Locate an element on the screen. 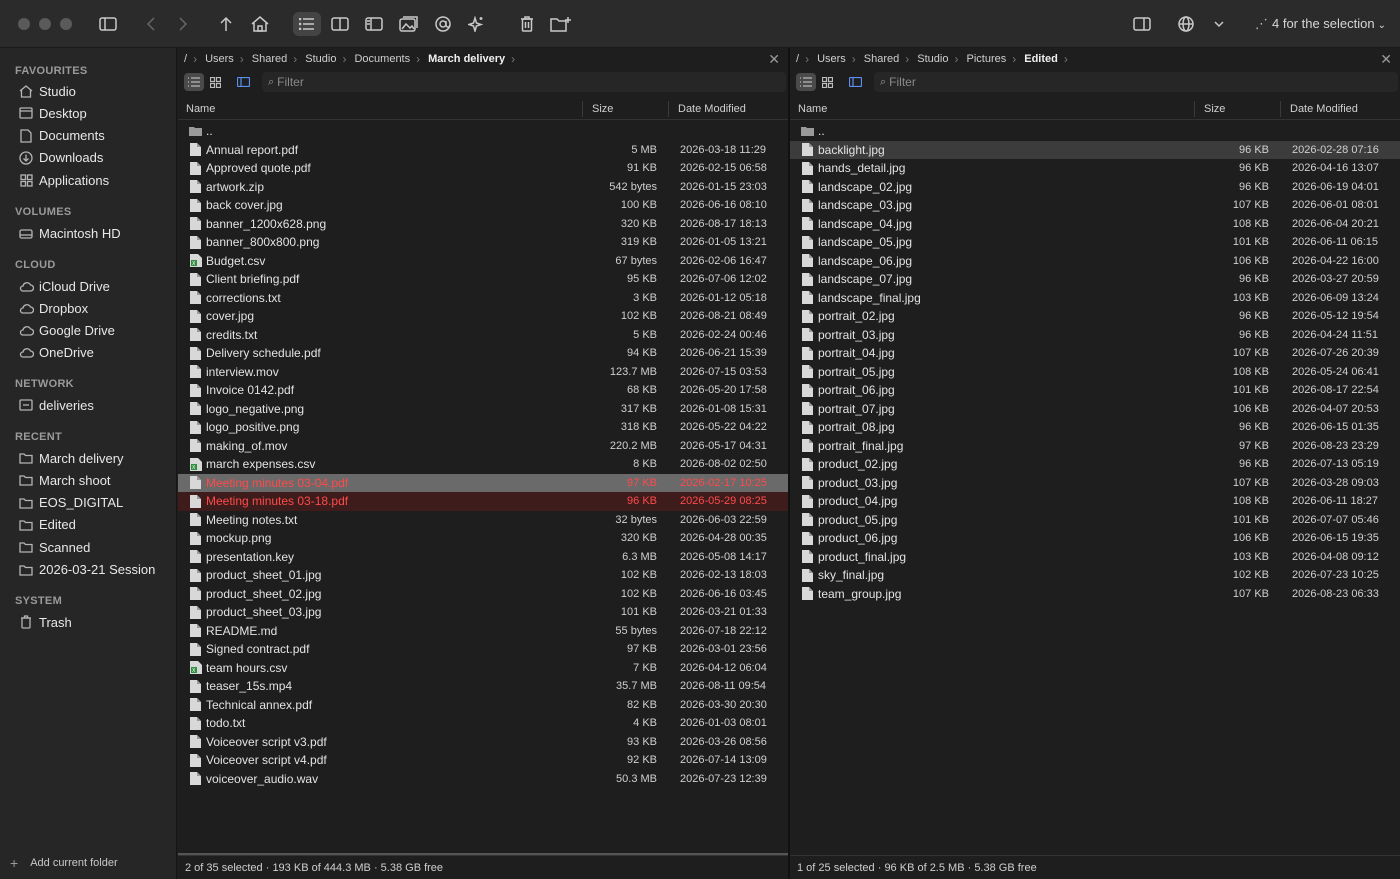  back-icon is located at coordinates (151, 24).